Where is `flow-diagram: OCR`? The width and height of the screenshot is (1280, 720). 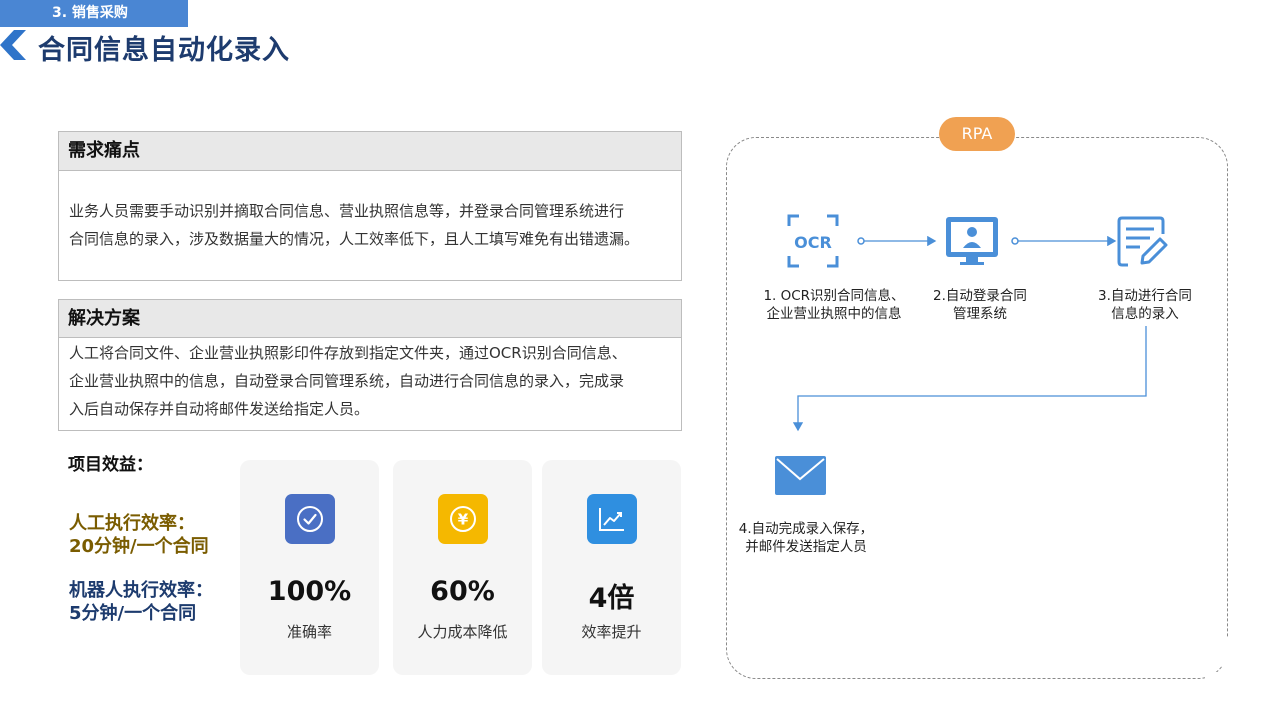
flow-diagram: OCR is located at coordinates (971, 354).